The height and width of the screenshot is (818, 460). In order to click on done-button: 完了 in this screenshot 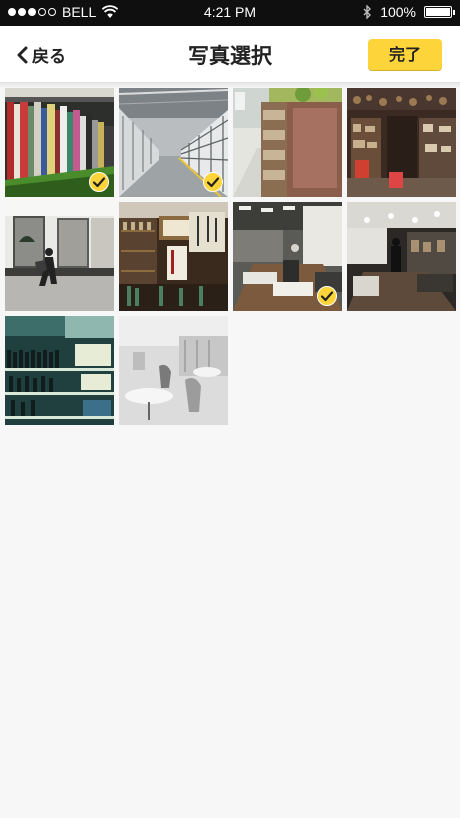, I will do `click(405, 54)`.